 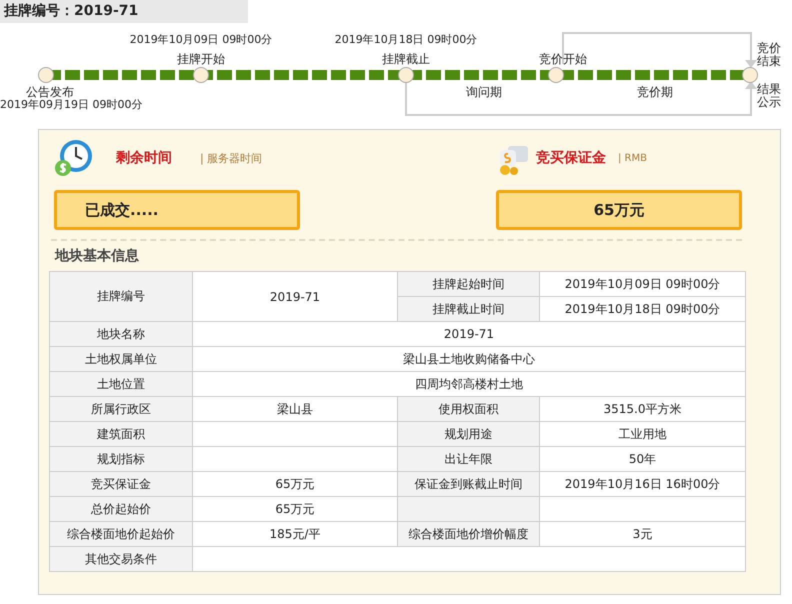 What do you see at coordinates (121, 534) in the screenshot?
I see `table-label: 综合楼面地价起始价` at bounding box center [121, 534].